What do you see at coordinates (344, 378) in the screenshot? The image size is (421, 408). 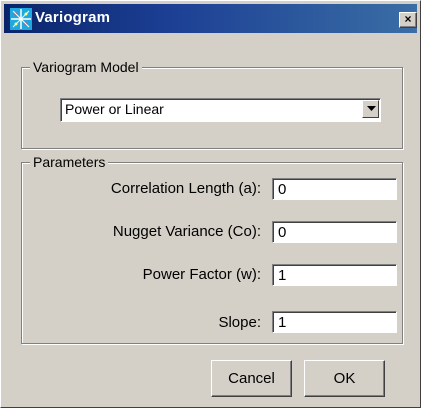 I see `ok-button: OK` at bounding box center [344, 378].